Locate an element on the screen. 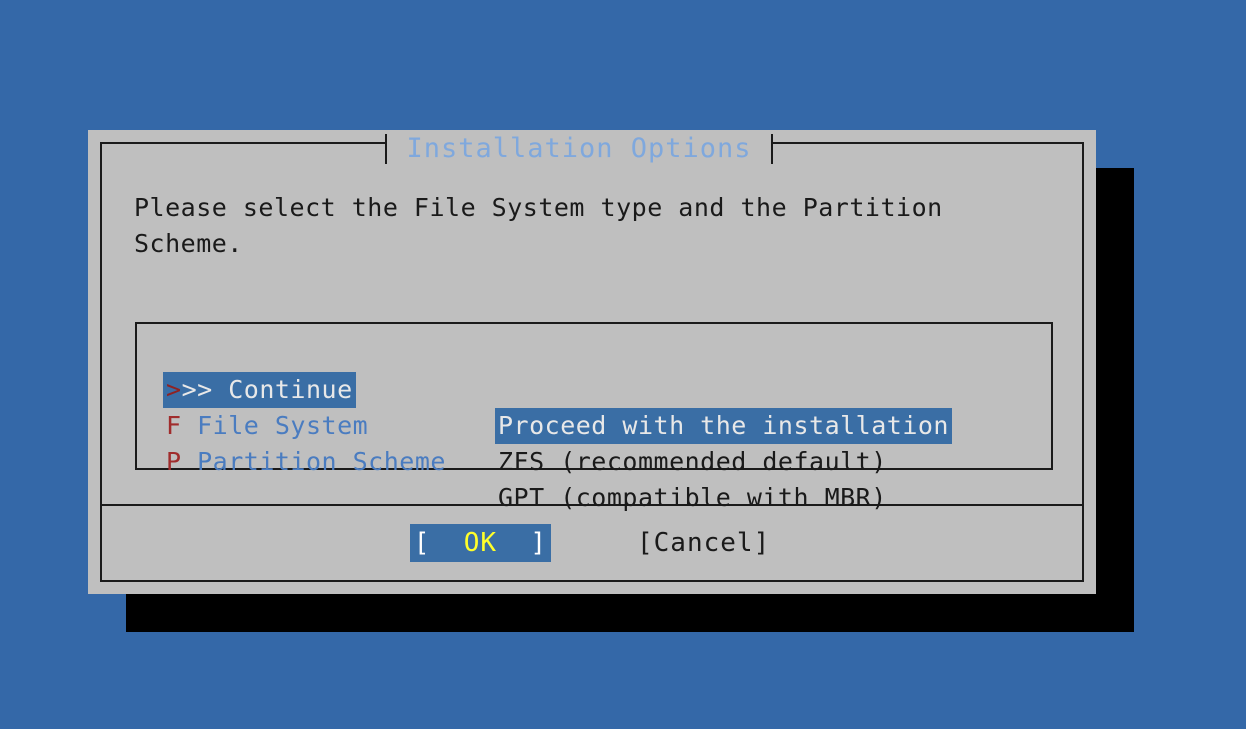  menu-item-partition-scheme-value: GPT (compatible with MBR) is located at coordinates (692, 497).